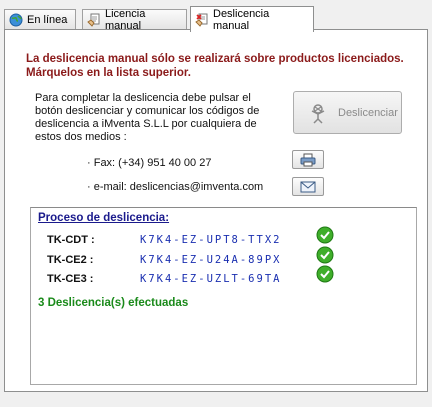 This screenshot has height=407, width=432. I want to click on token-code: K7K4-EZ-U24A-89PX, so click(211, 260).